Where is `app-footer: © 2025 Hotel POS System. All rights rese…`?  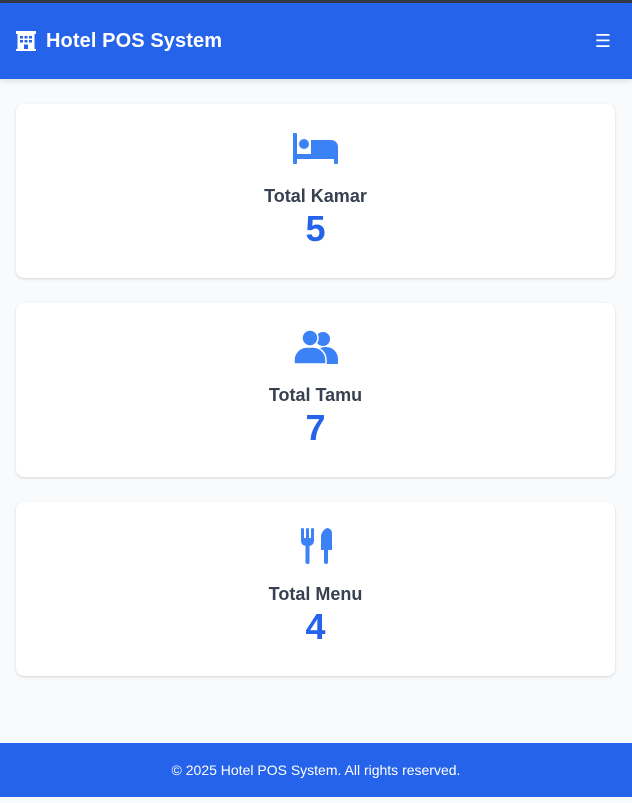 app-footer: © 2025 Hotel POS System. All rights rese… is located at coordinates (316, 770).